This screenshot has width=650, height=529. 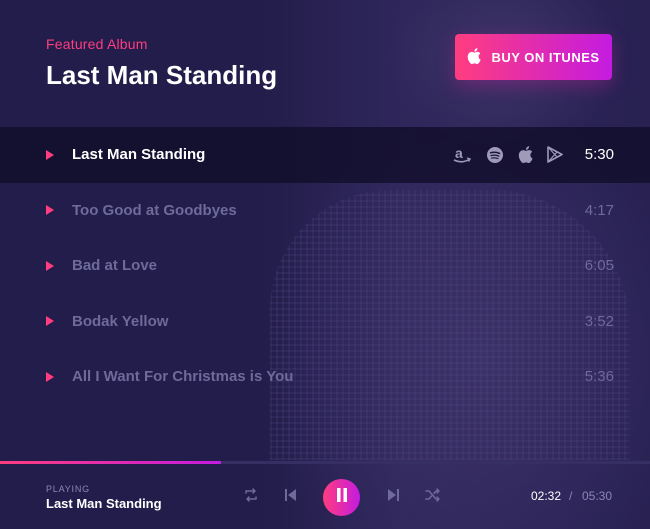 What do you see at coordinates (97, 44) in the screenshot?
I see `featured-album-label: Featured Album` at bounding box center [97, 44].